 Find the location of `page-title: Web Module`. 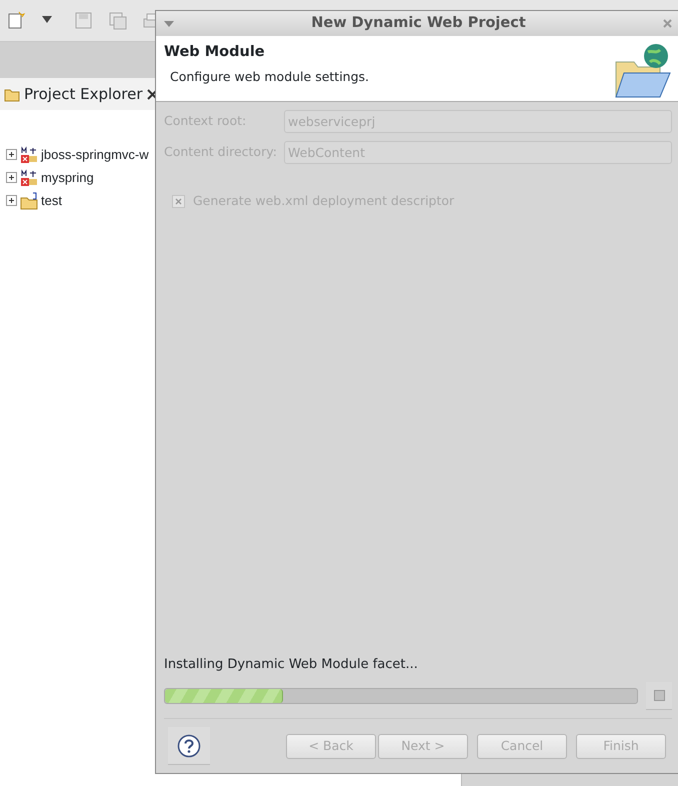

page-title: Web Module is located at coordinates (215, 52).